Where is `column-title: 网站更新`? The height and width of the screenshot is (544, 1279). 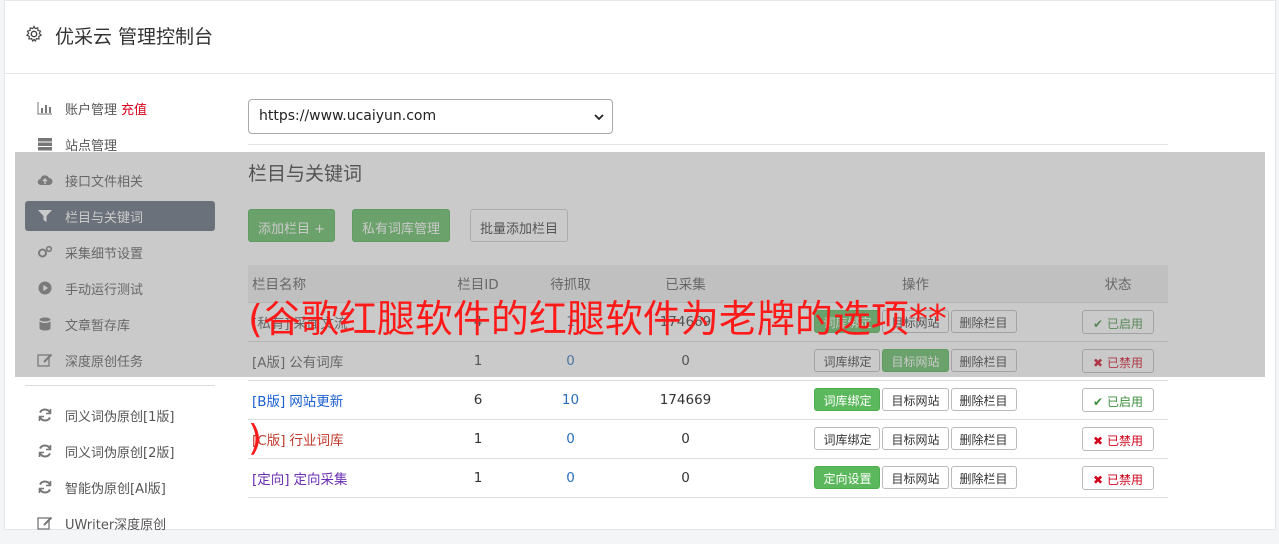 column-title: 网站更新 is located at coordinates (316, 401).